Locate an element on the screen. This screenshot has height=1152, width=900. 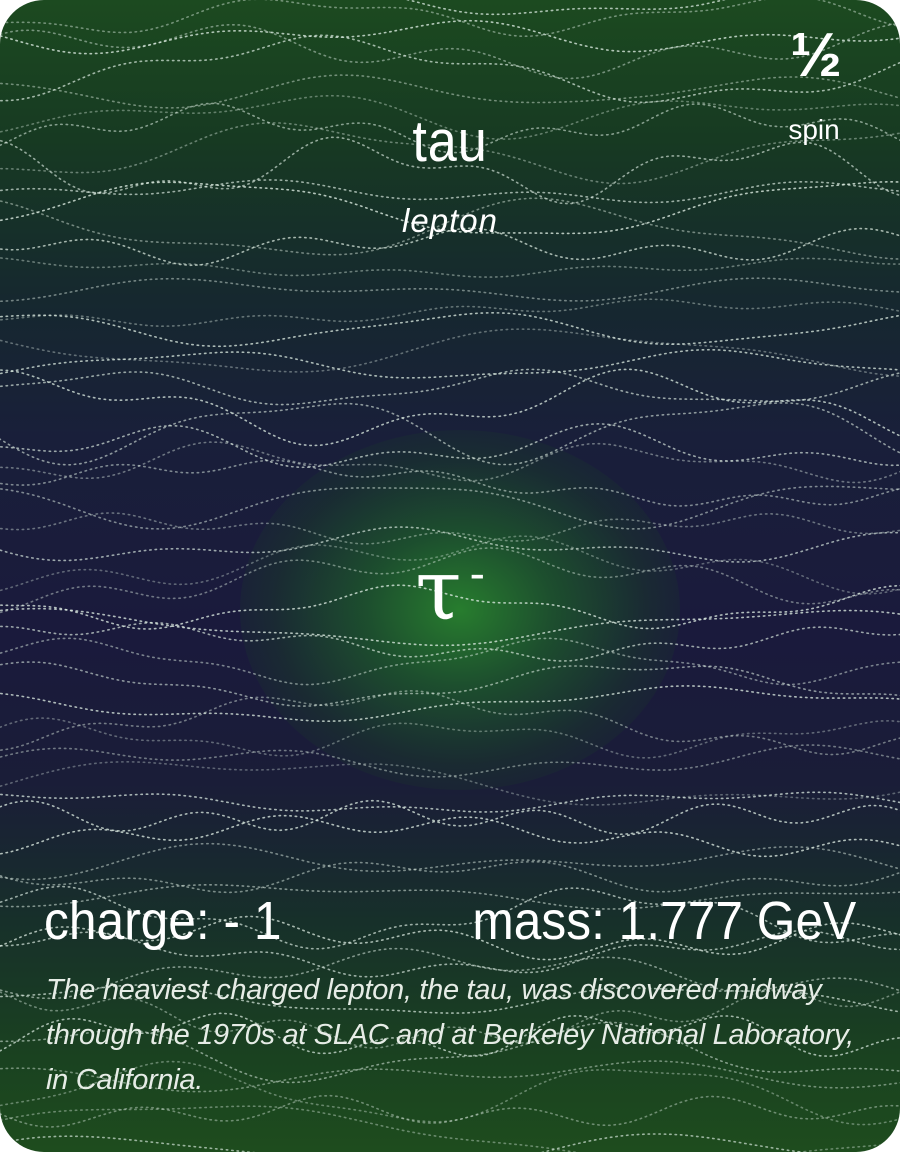
particle-symbol: τ- is located at coordinates (450, 590).